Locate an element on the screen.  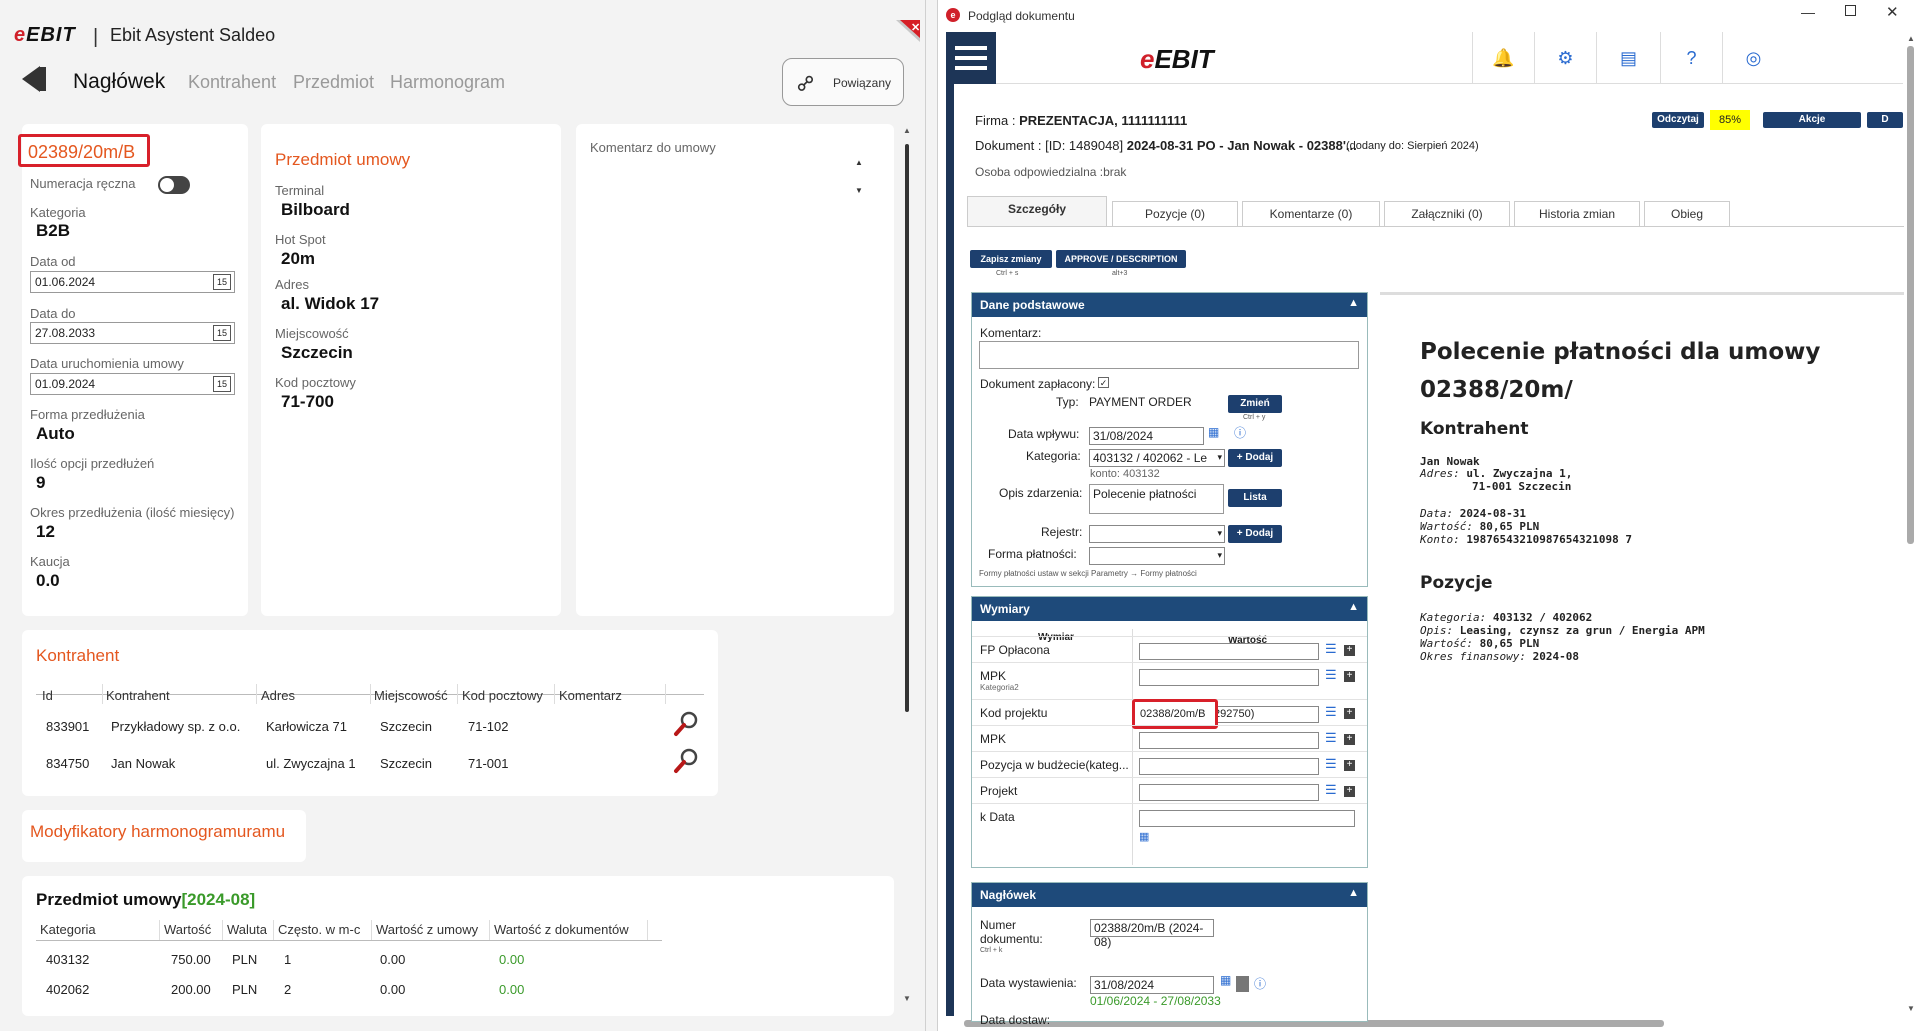
wymiar-row: Projekt ☰ + is located at coordinates (1169, 790).